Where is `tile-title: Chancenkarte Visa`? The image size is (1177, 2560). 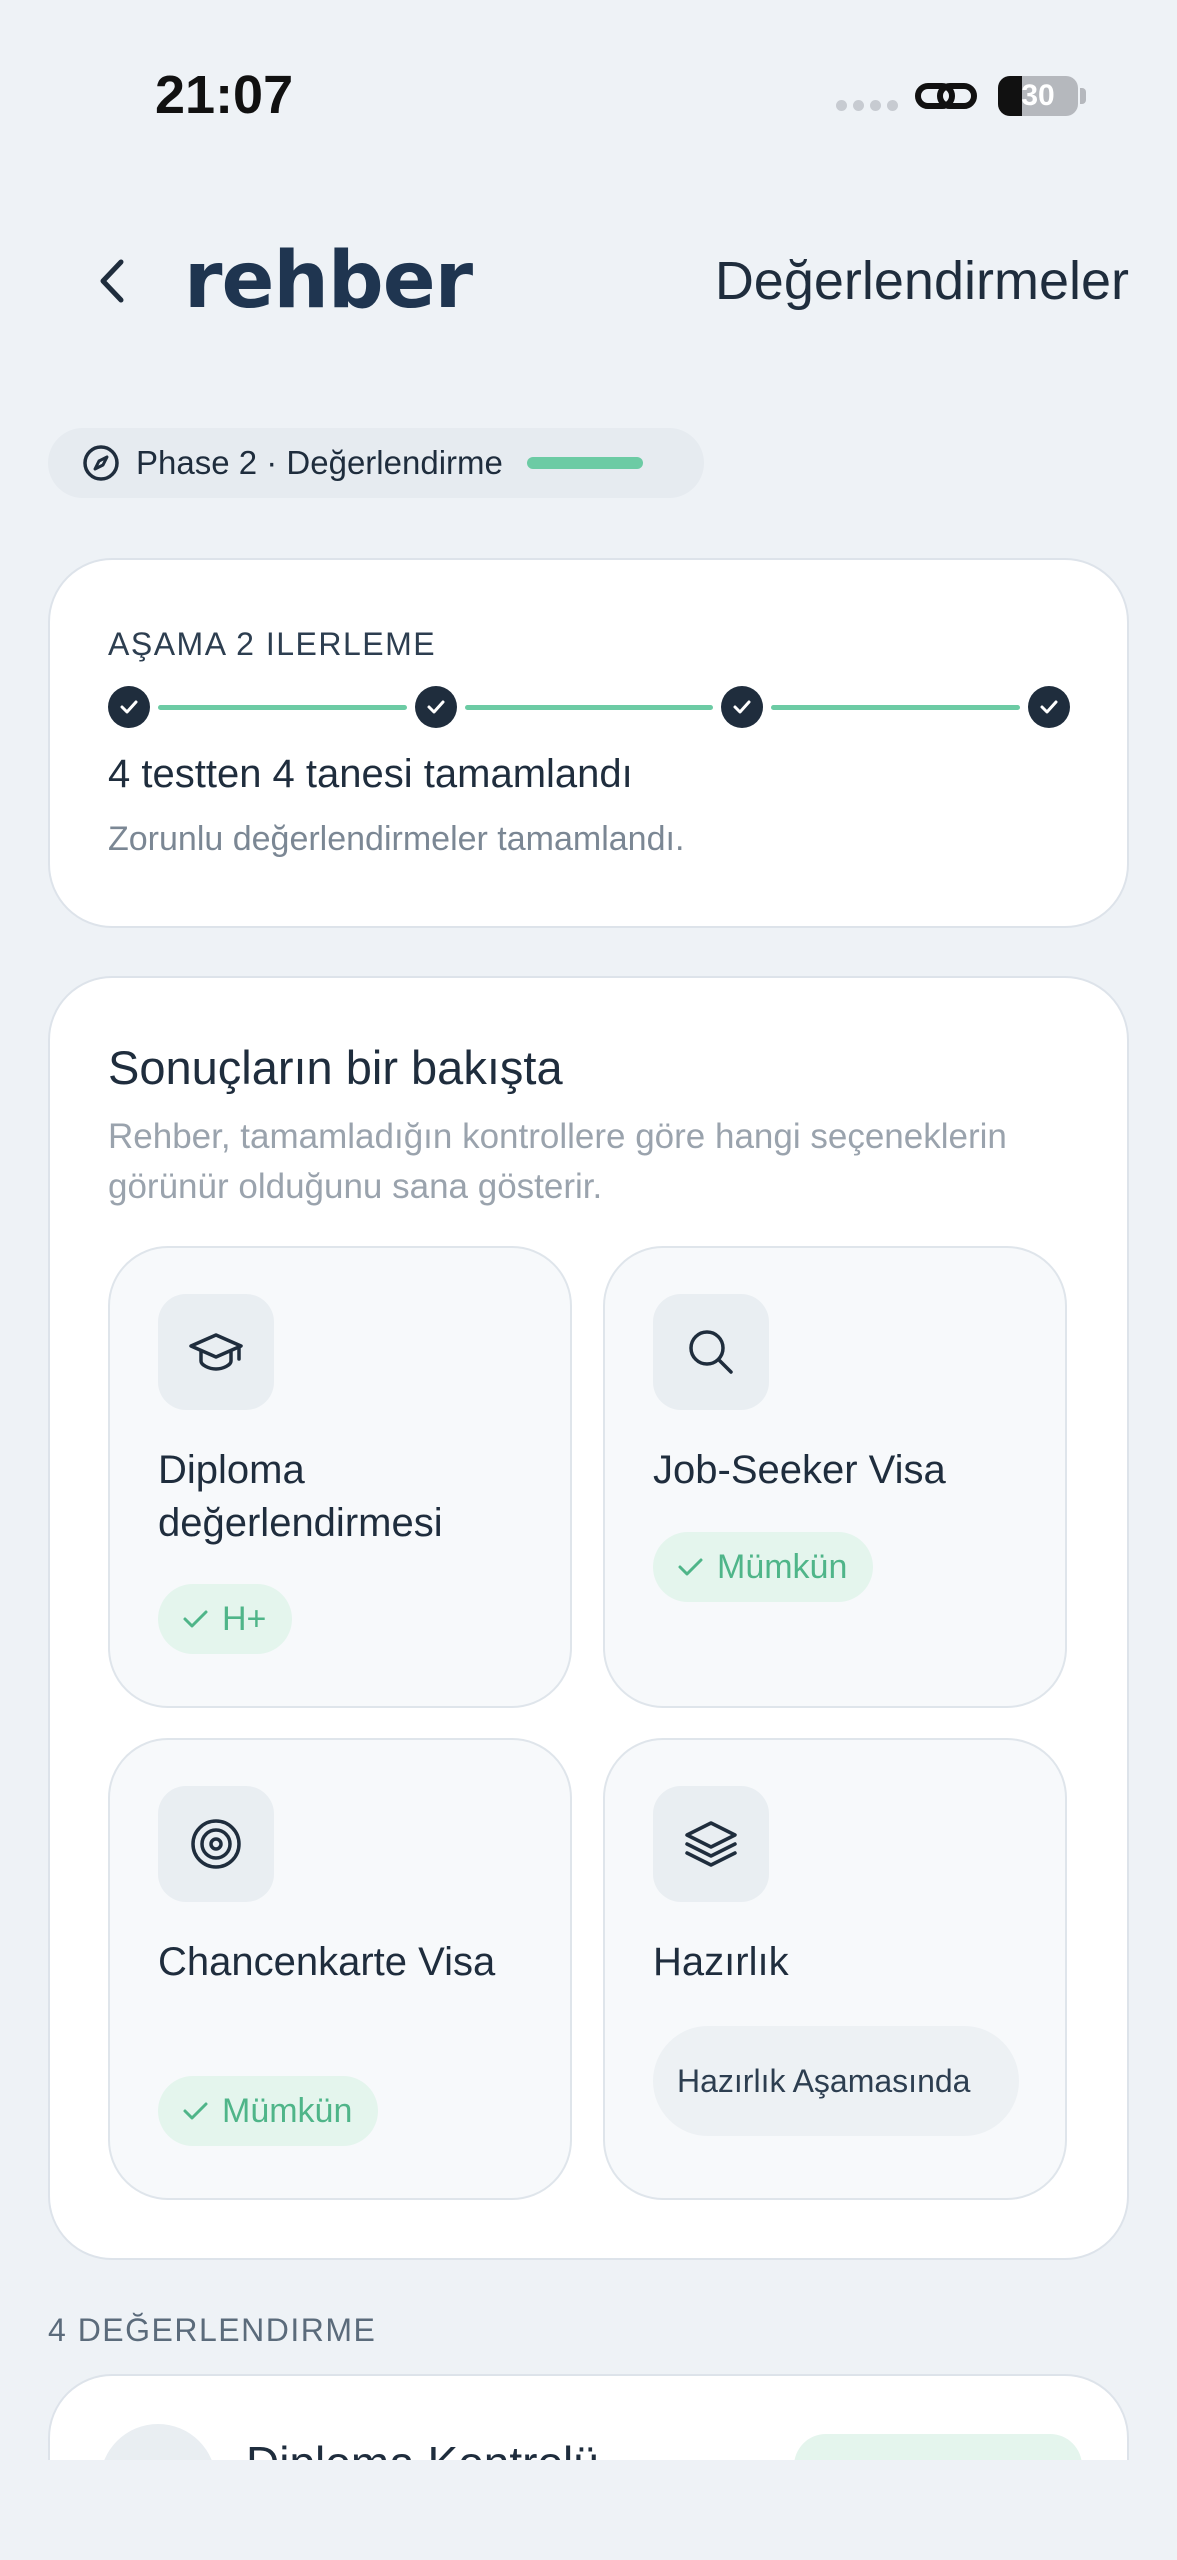 tile-title: Chancenkarte Visa is located at coordinates (327, 1962).